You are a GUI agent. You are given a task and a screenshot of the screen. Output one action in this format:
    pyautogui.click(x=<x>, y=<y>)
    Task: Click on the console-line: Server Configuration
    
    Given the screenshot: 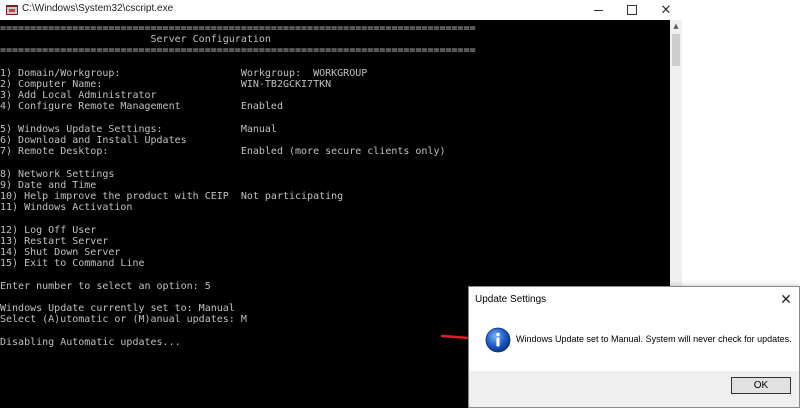 What is the action you would take?
    pyautogui.click(x=135, y=40)
    